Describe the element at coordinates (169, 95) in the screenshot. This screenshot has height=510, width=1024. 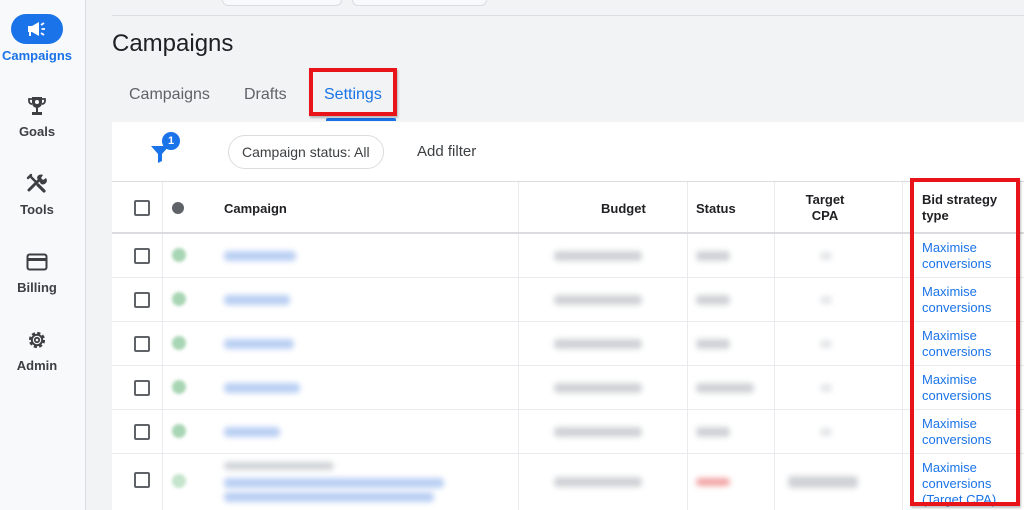
I see `tab-campaigns: Campaigns` at that location.